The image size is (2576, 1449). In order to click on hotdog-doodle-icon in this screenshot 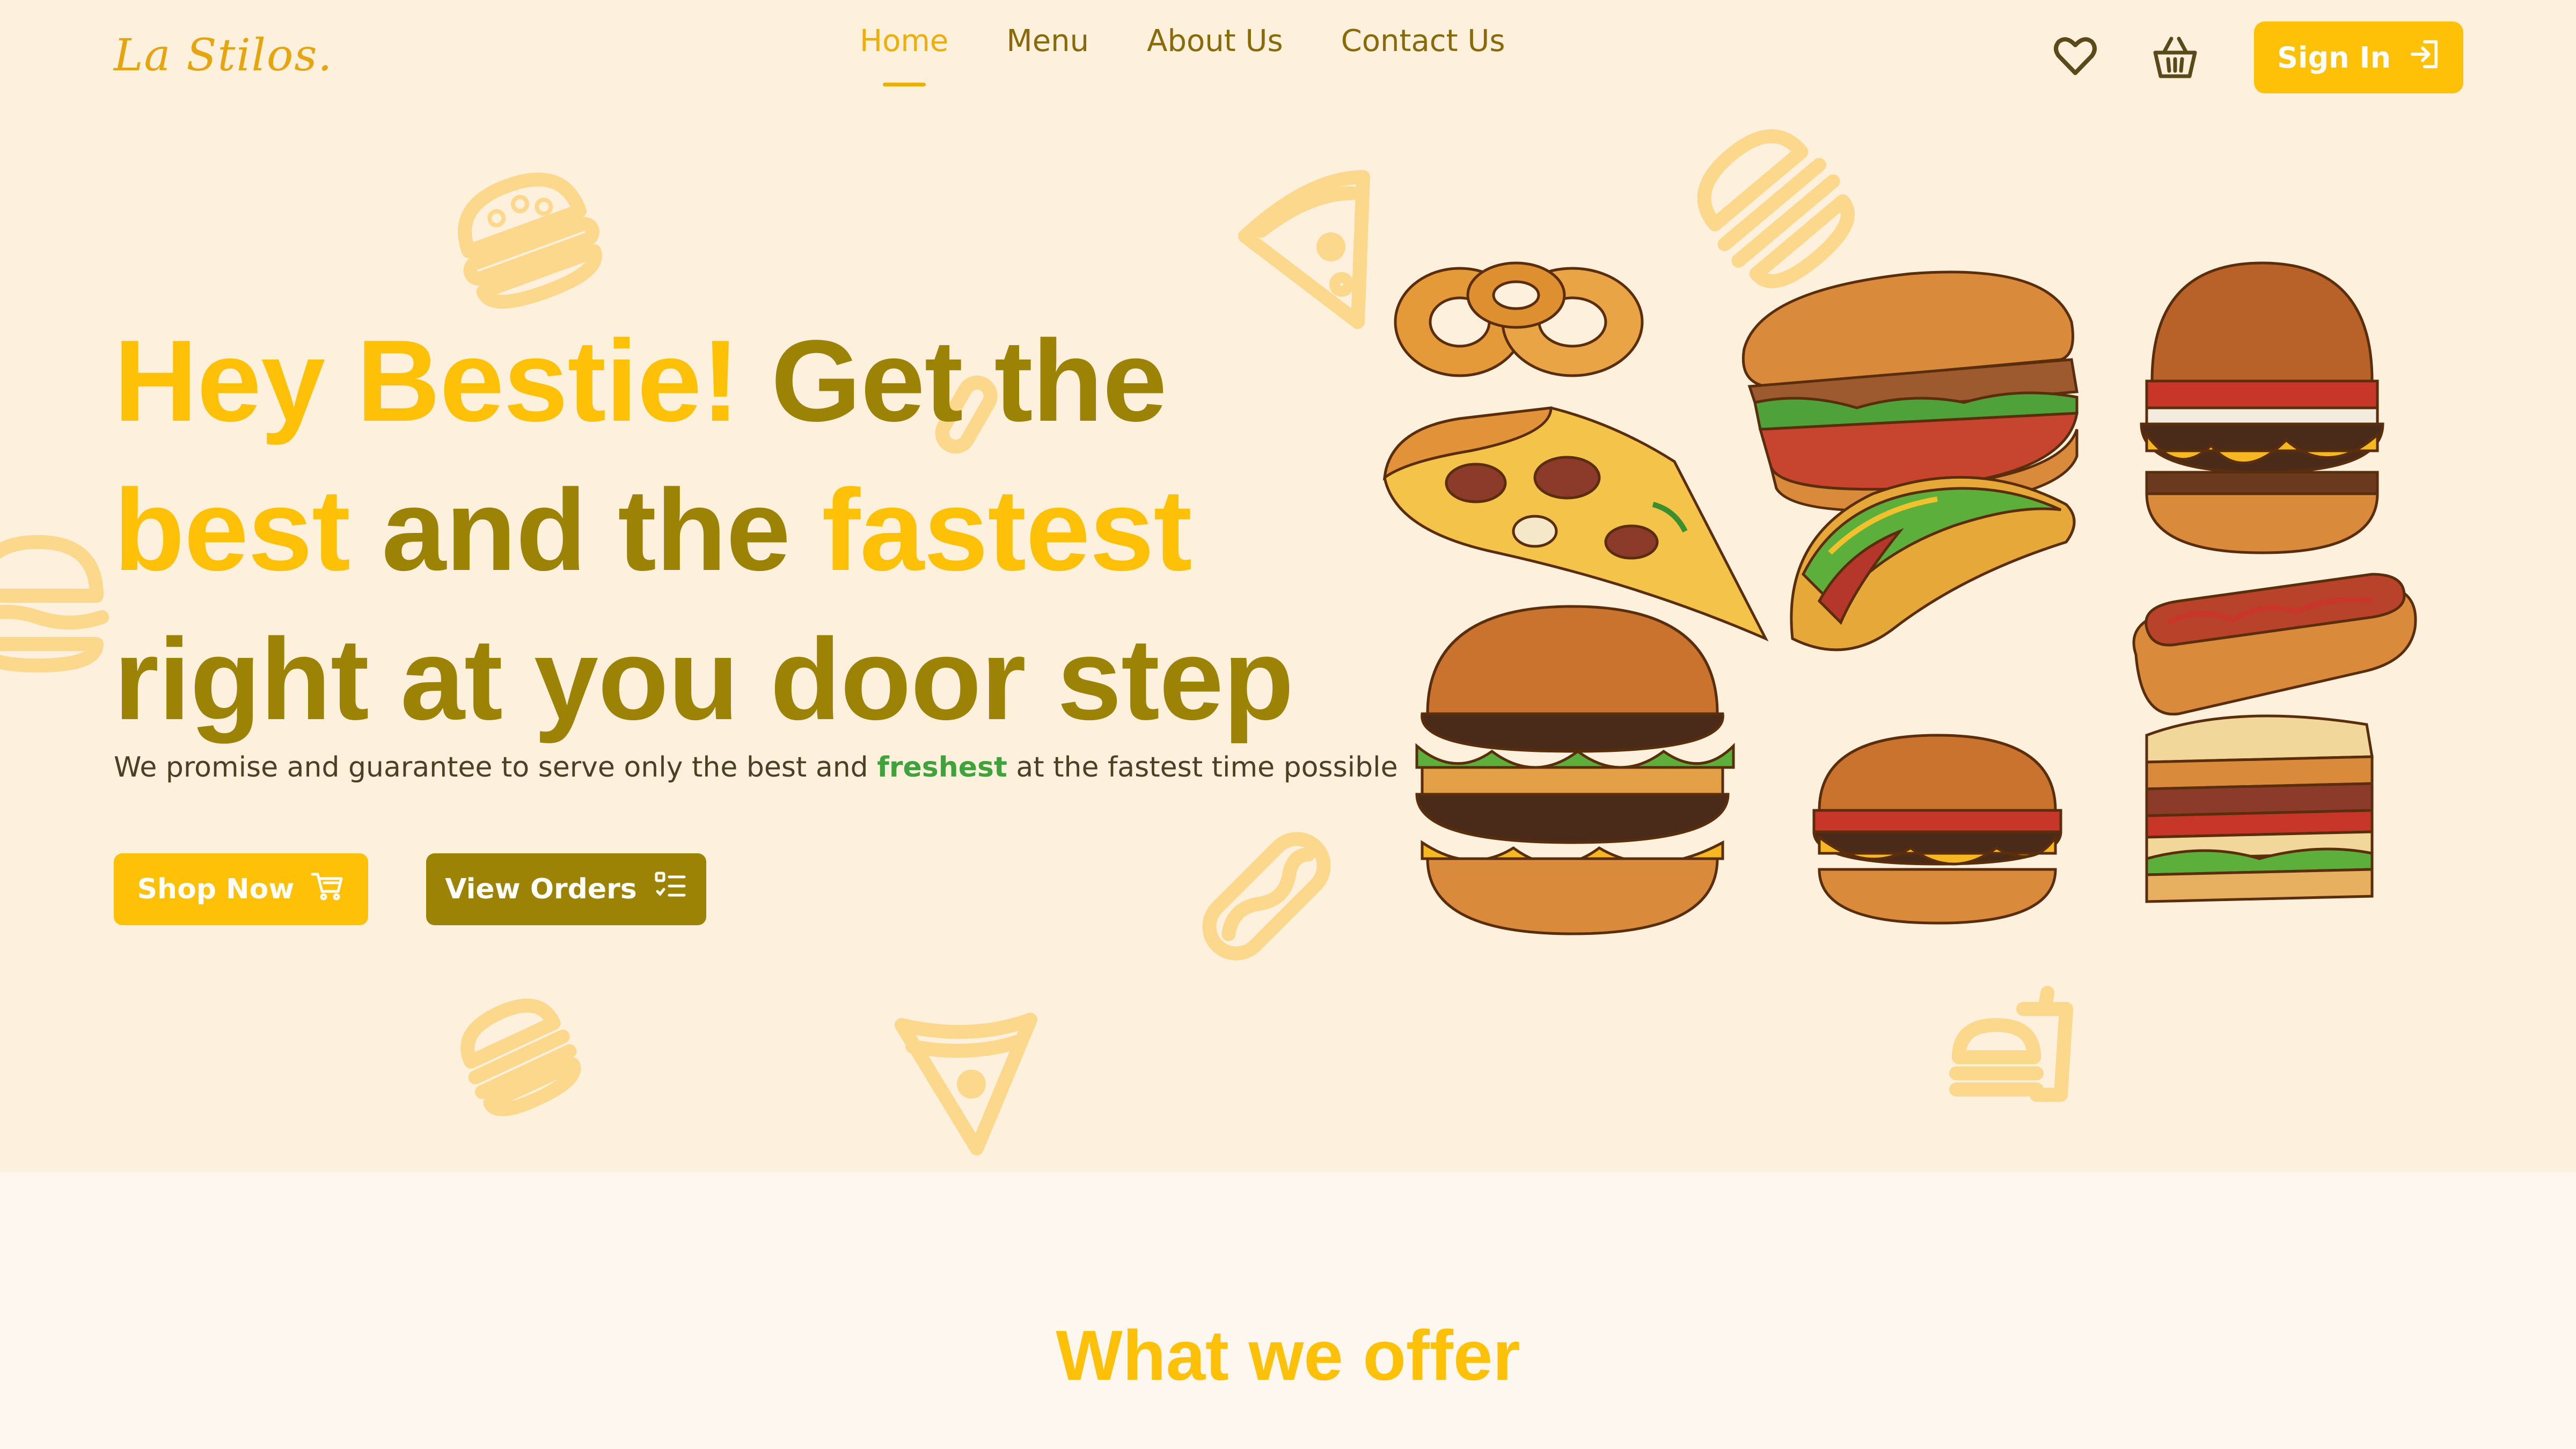, I will do `click(1266, 896)`.